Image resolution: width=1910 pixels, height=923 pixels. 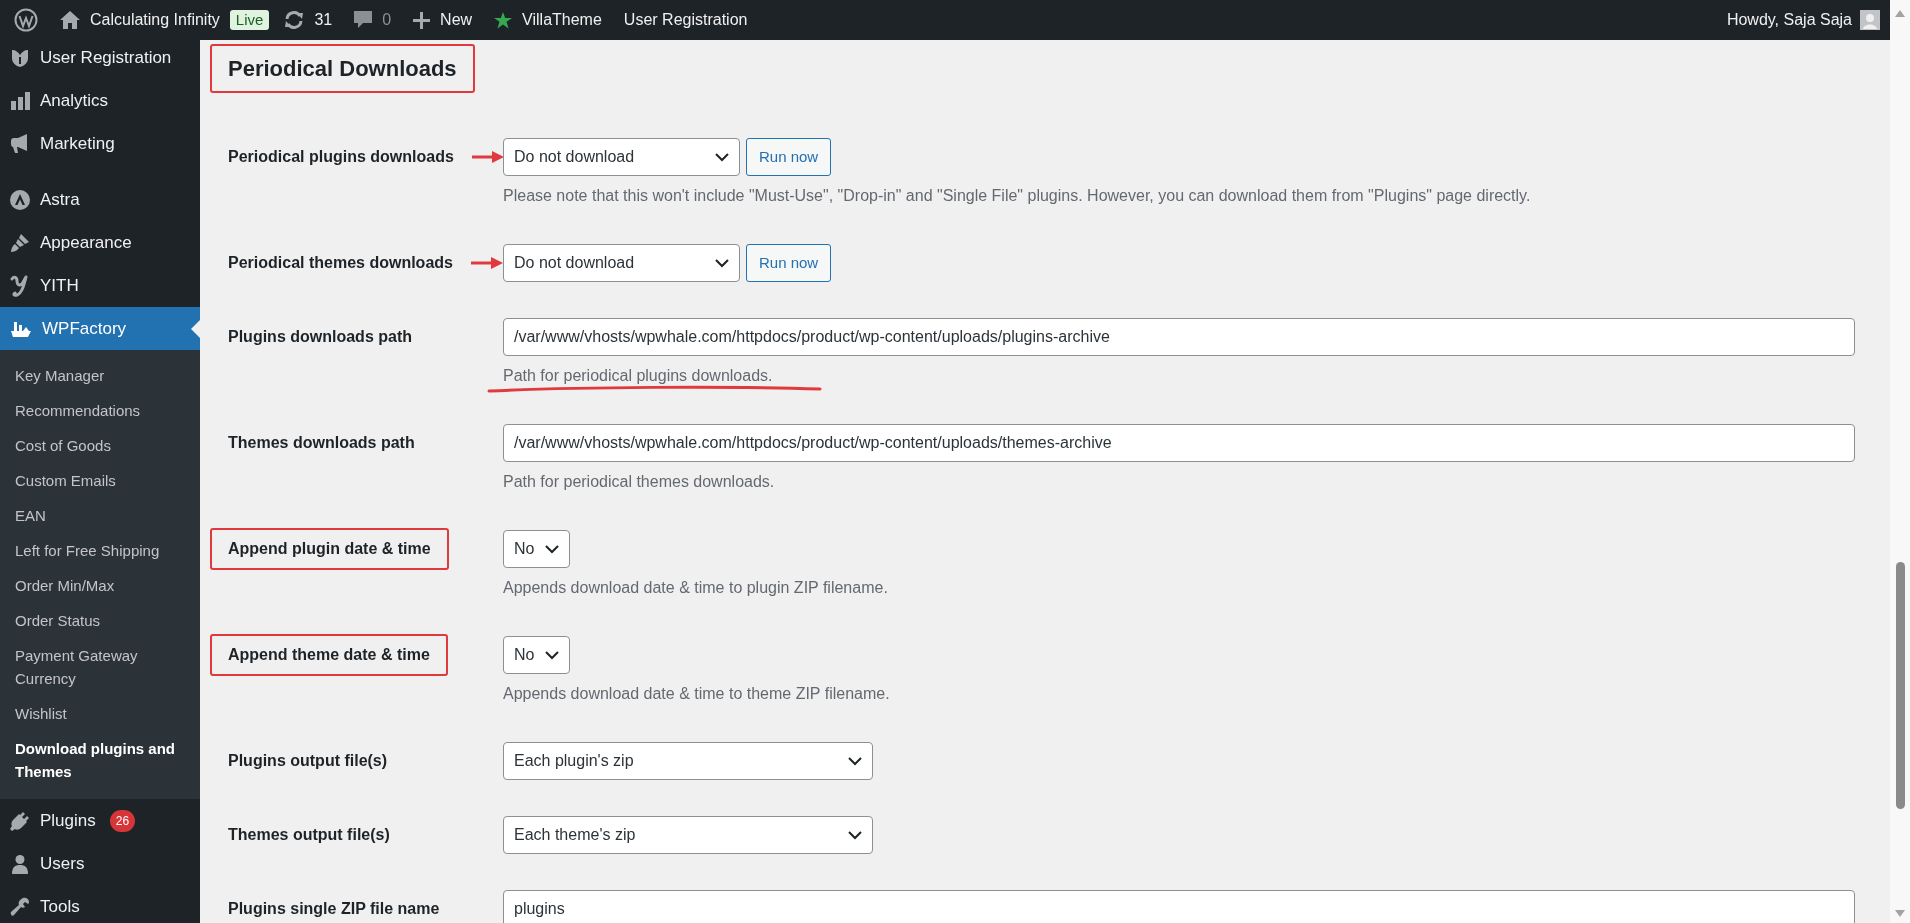 I want to click on live-badge: Live, so click(x=249, y=20).